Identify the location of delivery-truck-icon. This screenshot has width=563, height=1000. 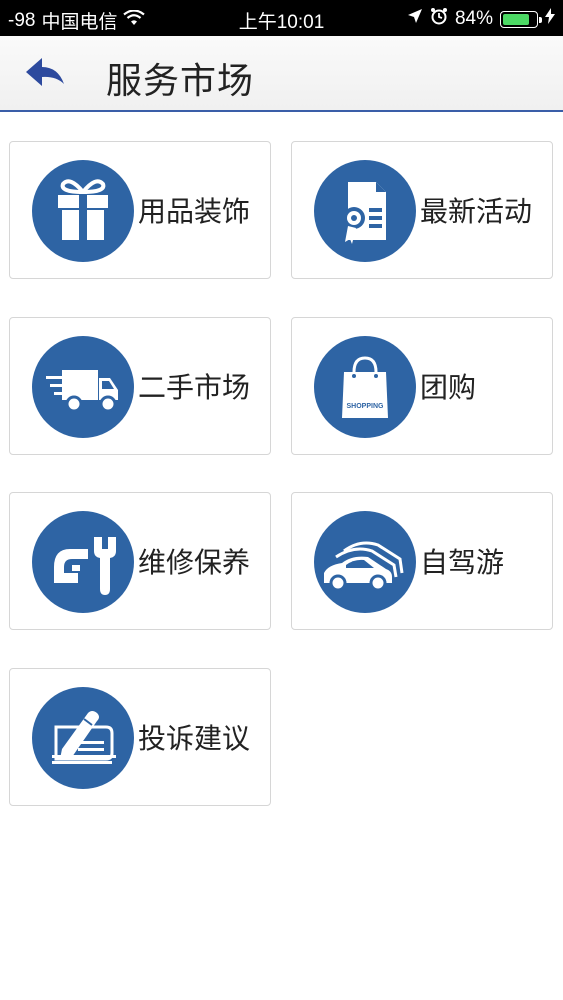
(83, 387).